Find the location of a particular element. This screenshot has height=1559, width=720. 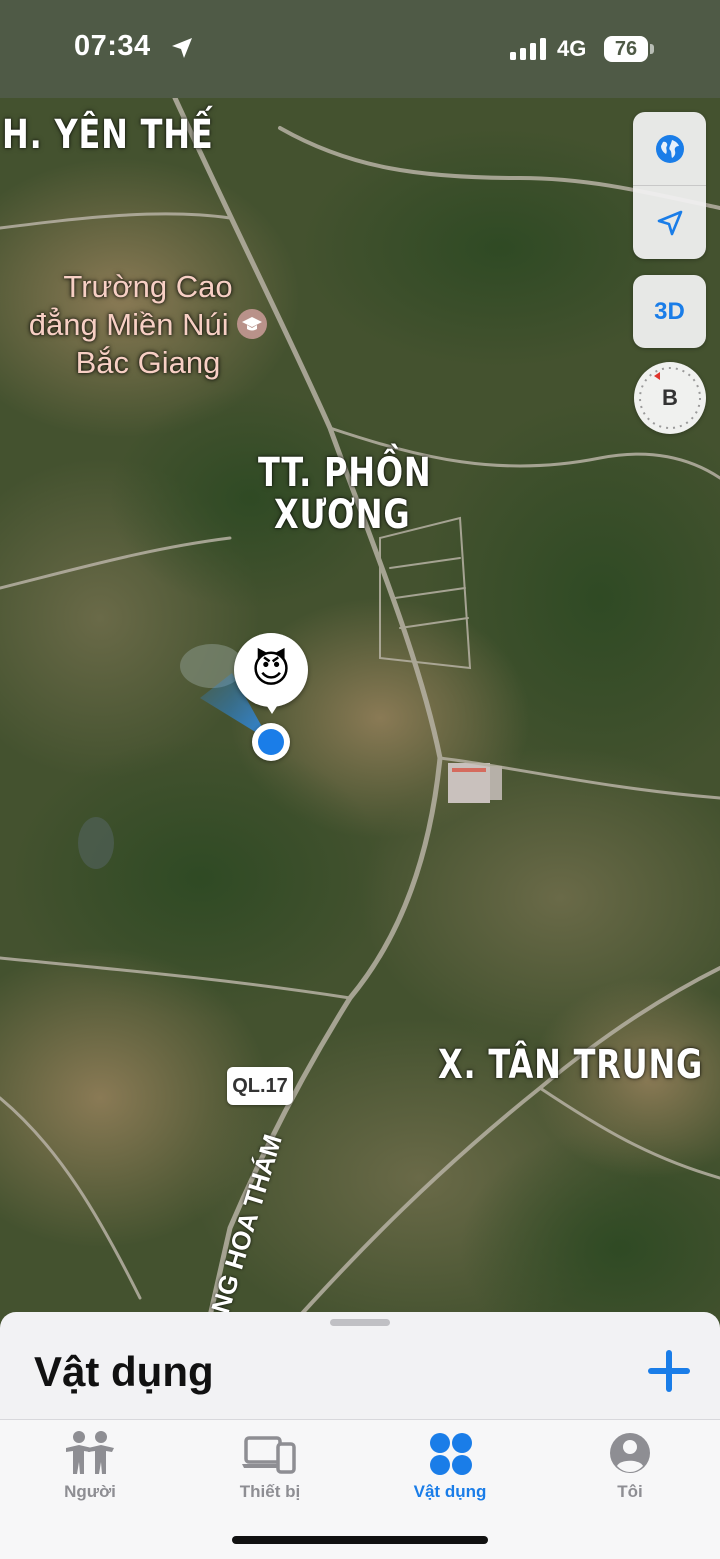

location-arrow-icon is located at coordinates (182, 48).